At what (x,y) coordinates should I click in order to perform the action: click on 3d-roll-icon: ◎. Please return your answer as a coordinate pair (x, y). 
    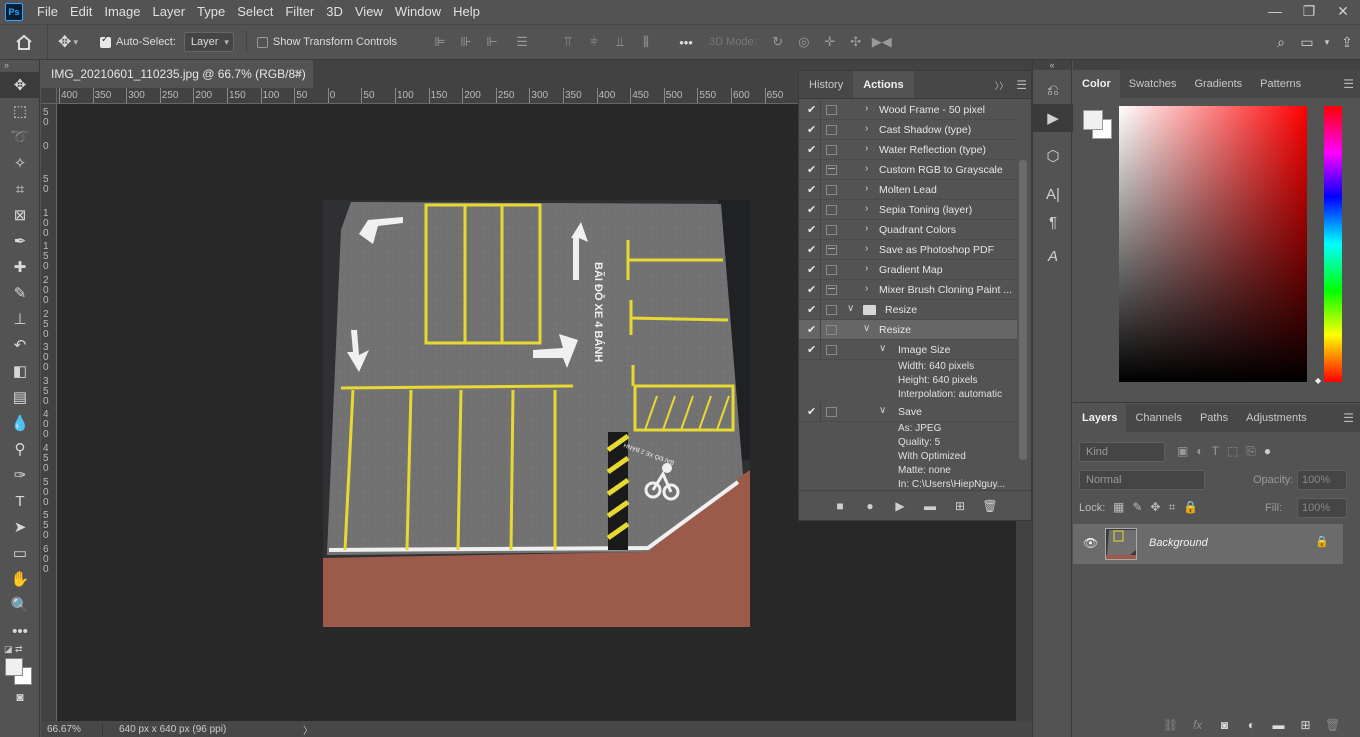
    Looking at the image, I should click on (804, 42).